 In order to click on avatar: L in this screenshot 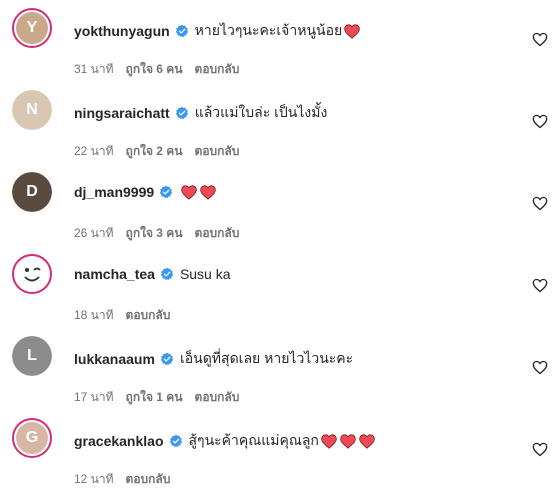, I will do `click(32, 356)`.